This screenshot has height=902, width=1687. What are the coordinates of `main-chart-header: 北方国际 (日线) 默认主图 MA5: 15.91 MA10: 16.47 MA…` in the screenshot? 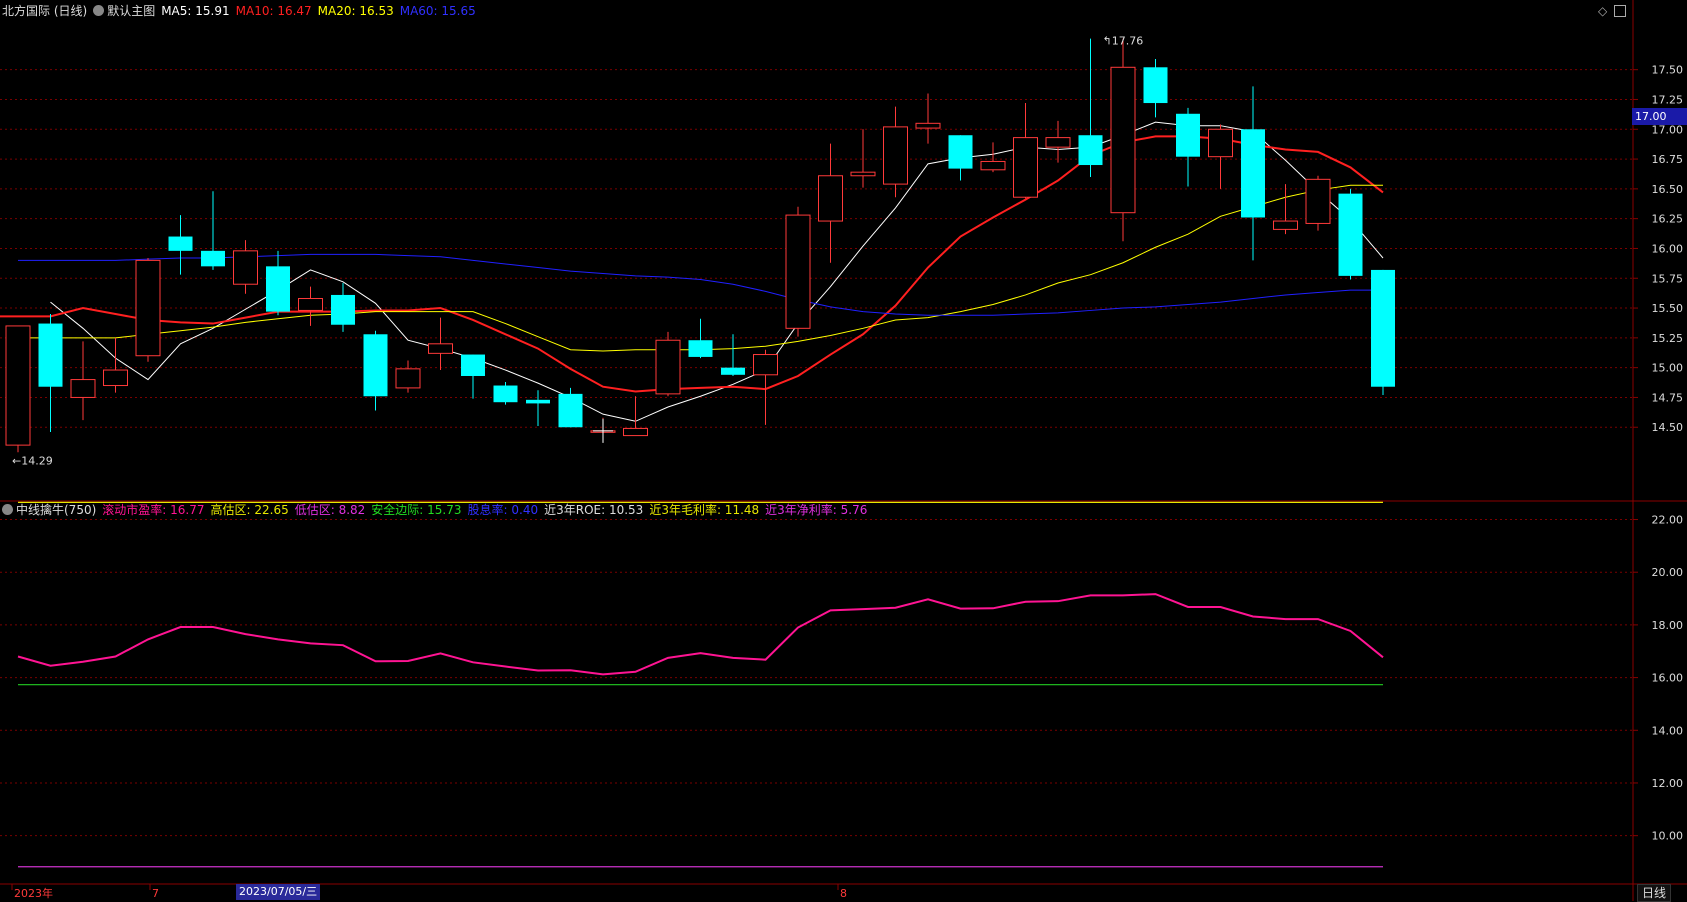 It's located at (242, 11).